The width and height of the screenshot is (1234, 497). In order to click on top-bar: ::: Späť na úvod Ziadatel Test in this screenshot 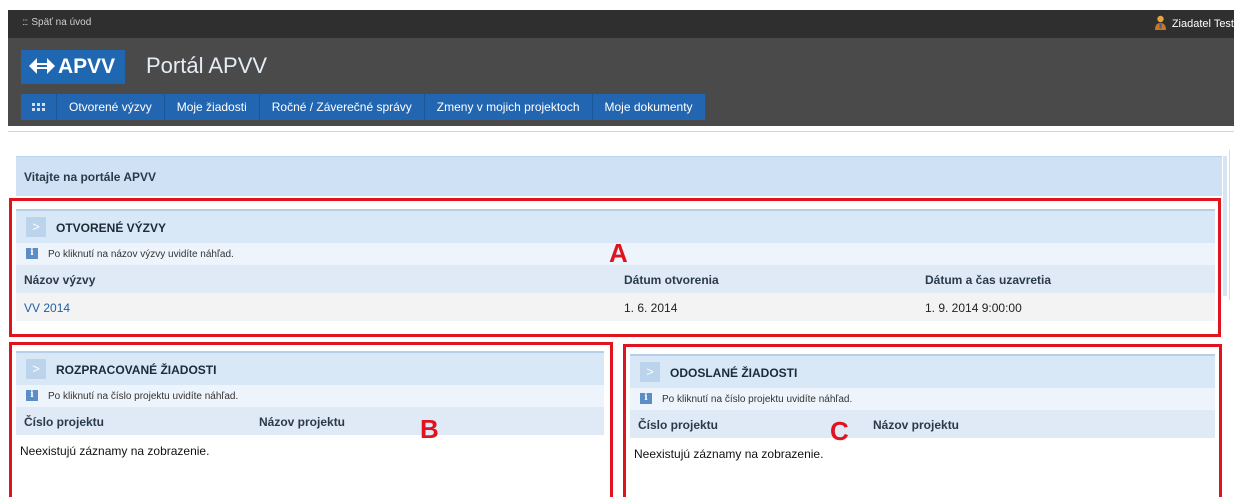, I will do `click(621, 24)`.